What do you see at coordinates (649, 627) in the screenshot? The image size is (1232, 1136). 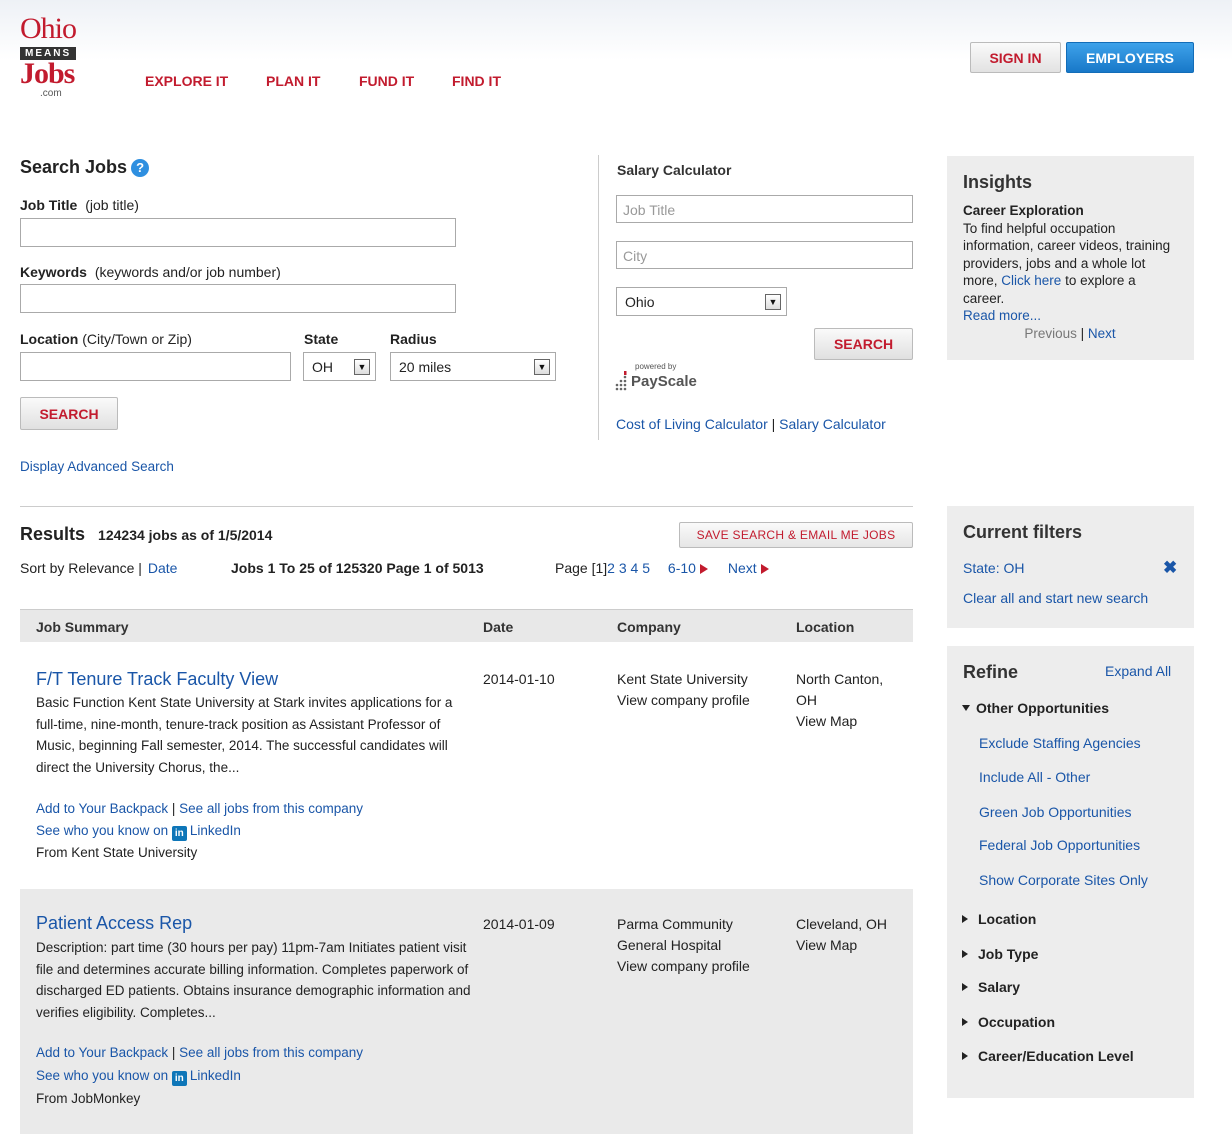 I see `col-company: Company` at bounding box center [649, 627].